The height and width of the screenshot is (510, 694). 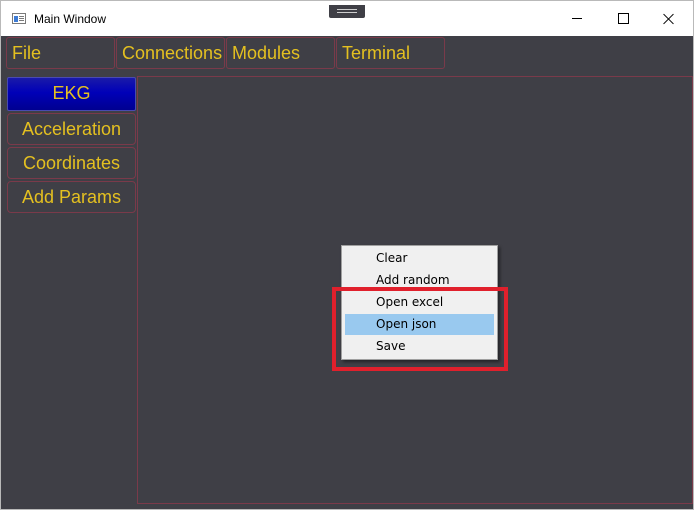 What do you see at coordinates (420, 329) in the screenshot?
I see `annotation-highlight-box` at bounding box center [420, 329].